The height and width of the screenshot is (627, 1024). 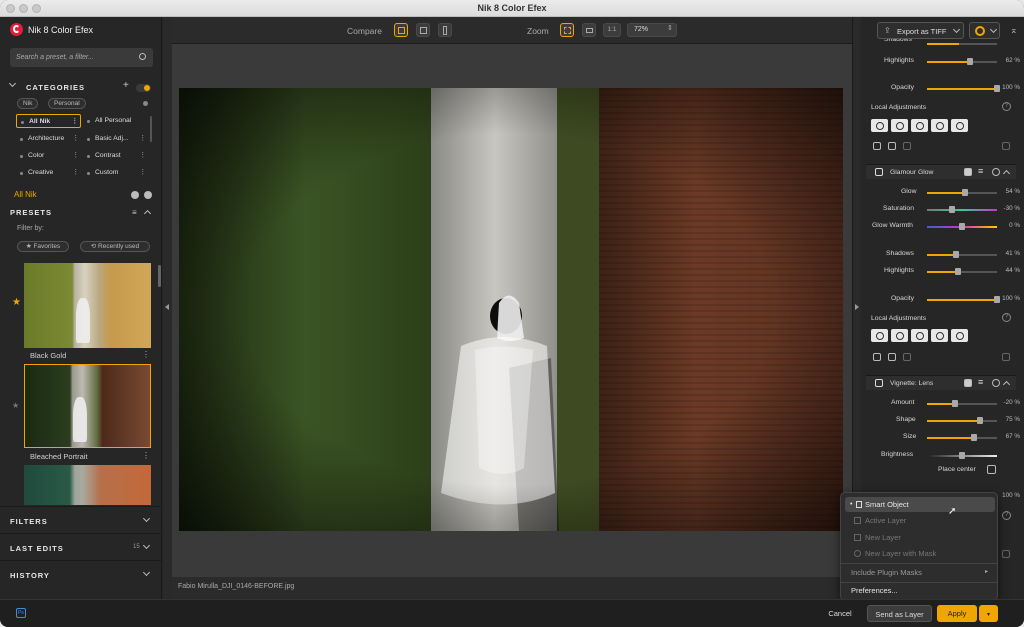 I want to click on apply-button: Apply, so click(x=957, y=613).